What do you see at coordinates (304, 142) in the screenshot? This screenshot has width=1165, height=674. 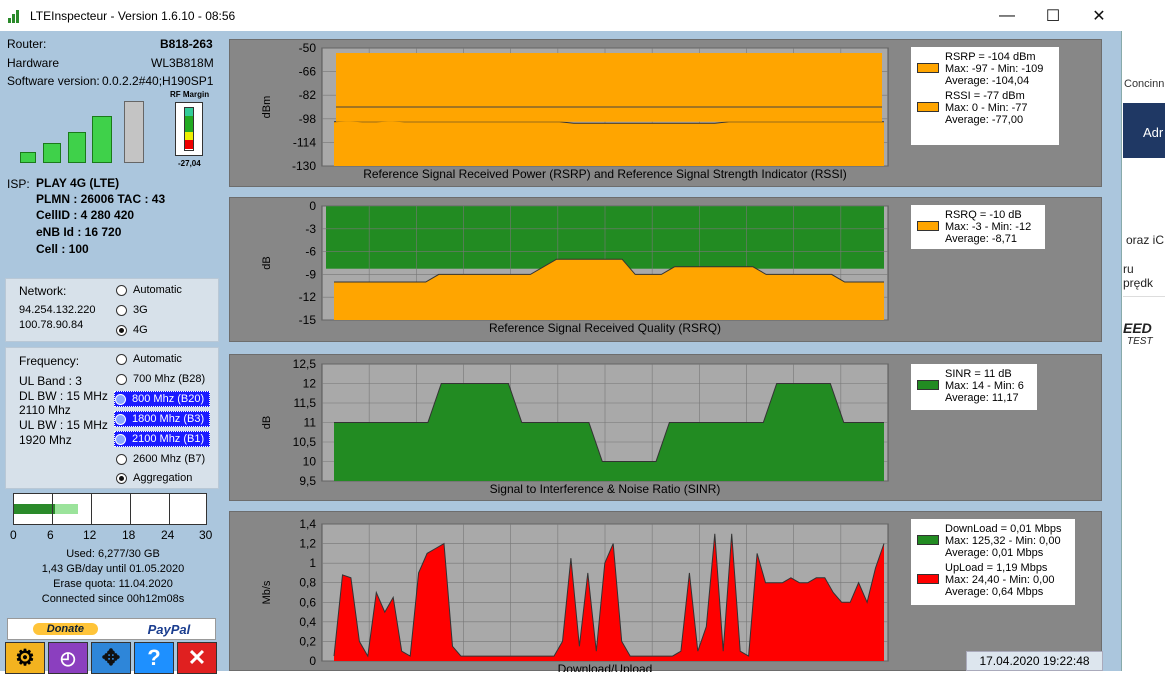 I see `y-tick-label: -114` at bounding box center [304, 142].